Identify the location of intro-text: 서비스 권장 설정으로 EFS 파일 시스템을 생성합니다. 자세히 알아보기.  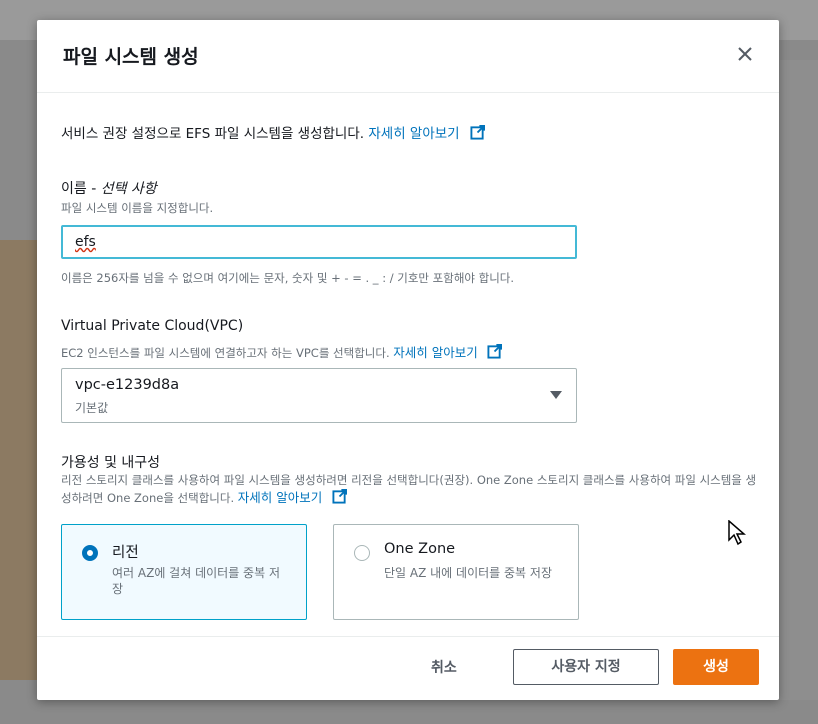
(273, 132).